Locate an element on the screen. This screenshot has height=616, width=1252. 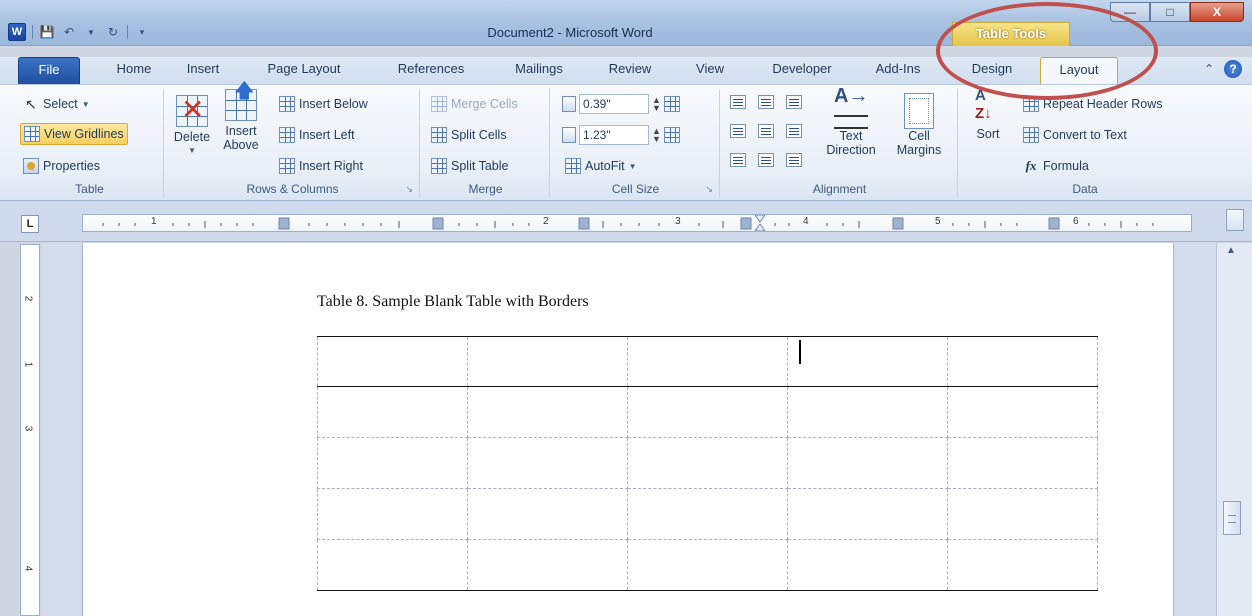
redo-icon: ↻ is located at coordinates (113, 32).